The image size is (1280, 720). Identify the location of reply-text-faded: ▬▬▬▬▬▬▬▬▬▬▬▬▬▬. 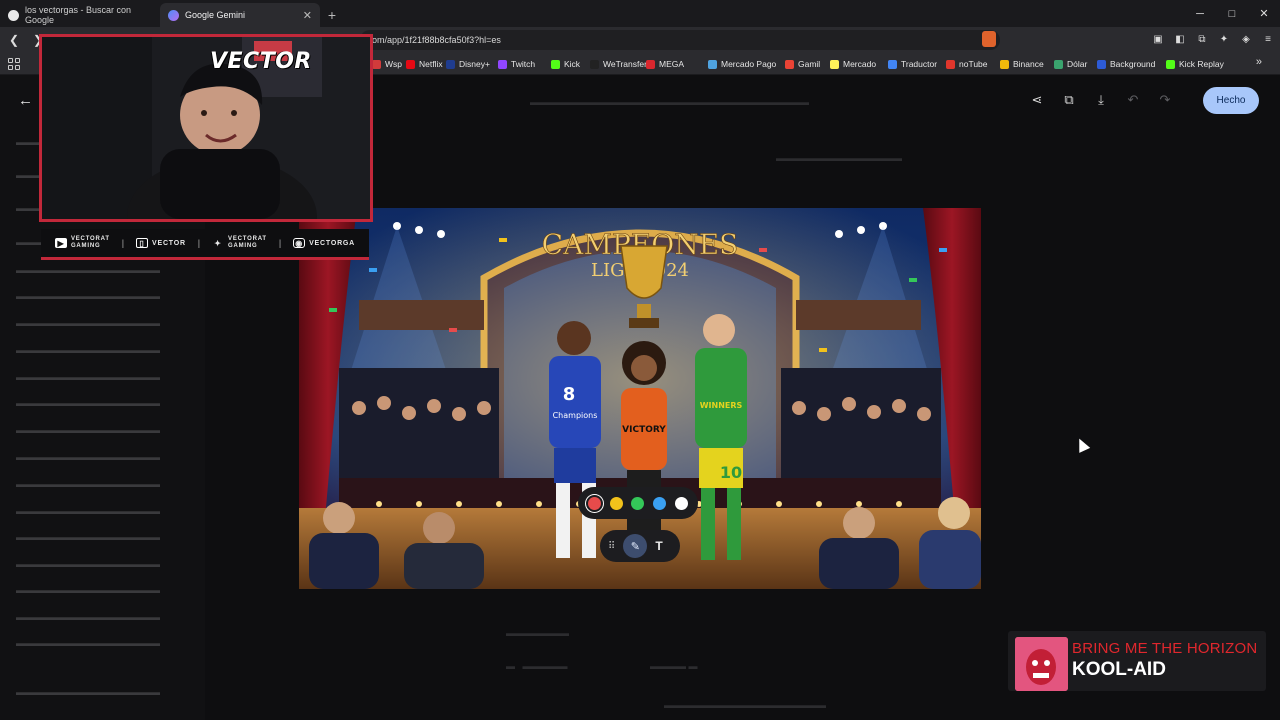
(839, 158).